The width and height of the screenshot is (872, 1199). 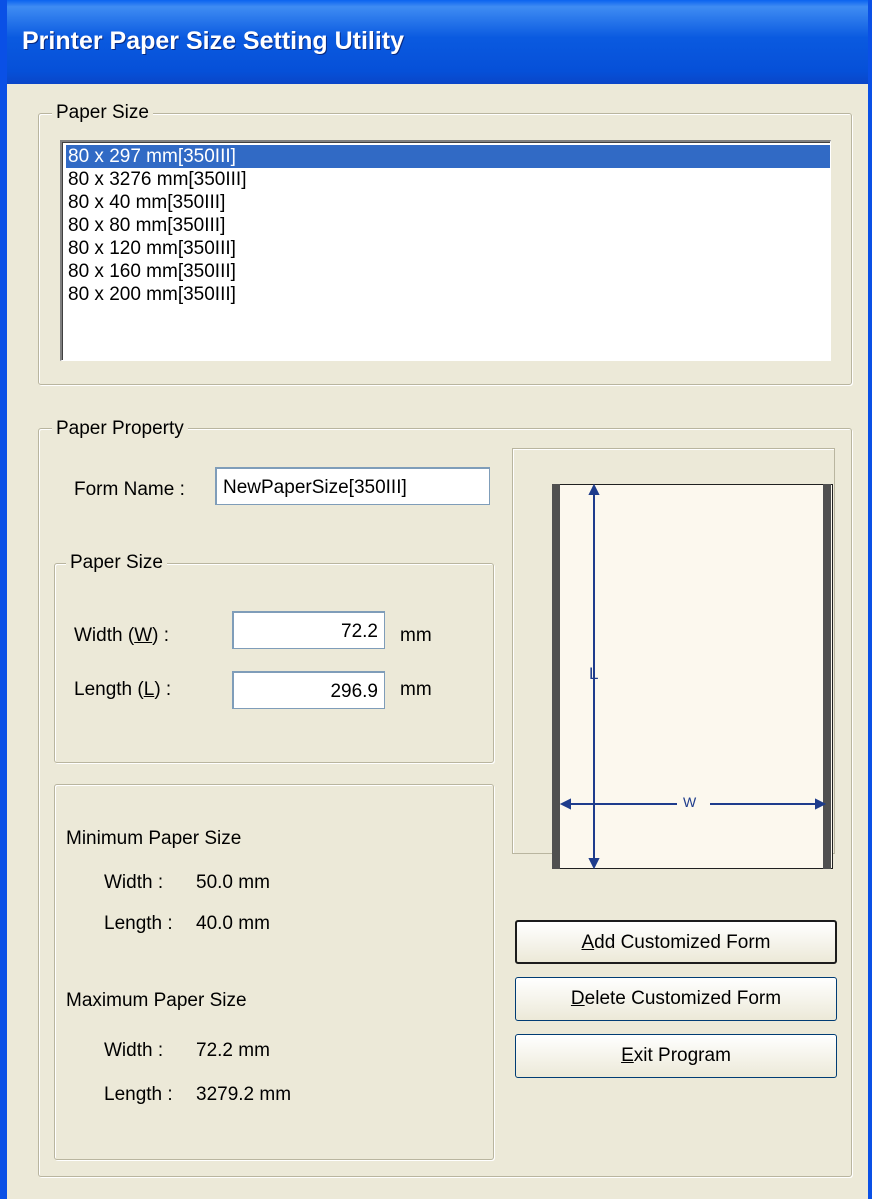 I want to click on width-arrow-left, so click(x=565, y=804).